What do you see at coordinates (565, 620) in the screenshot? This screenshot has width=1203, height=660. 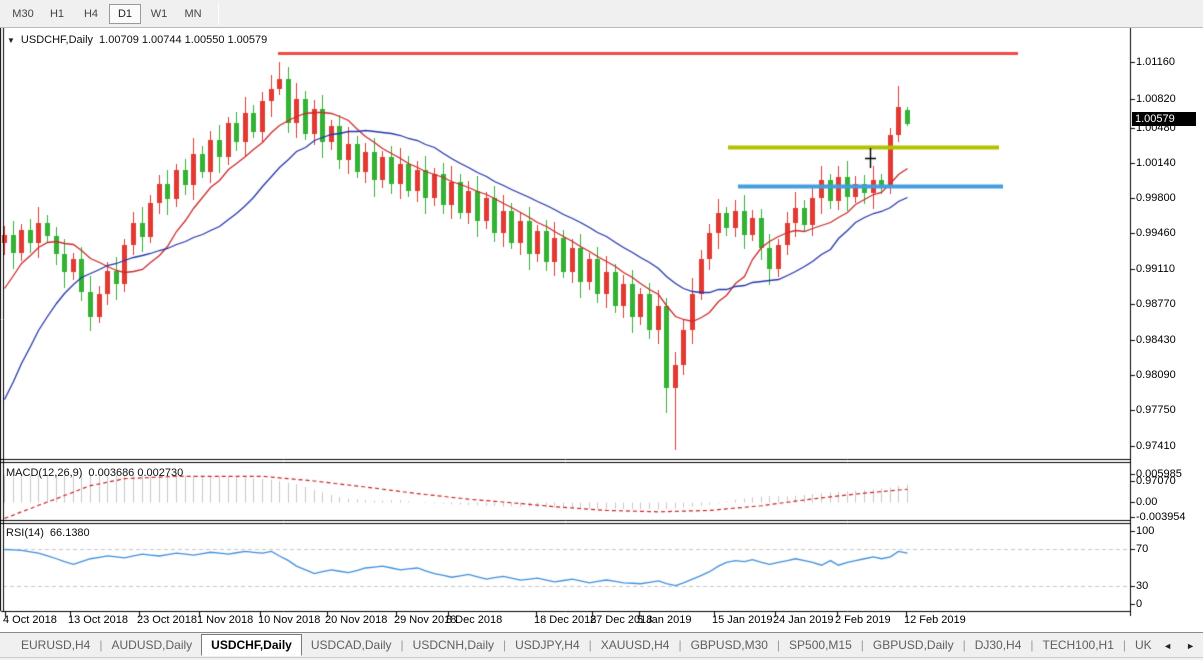 I see `date-axis-label: 18 Dec 2018` at bounding box center [565, 620].